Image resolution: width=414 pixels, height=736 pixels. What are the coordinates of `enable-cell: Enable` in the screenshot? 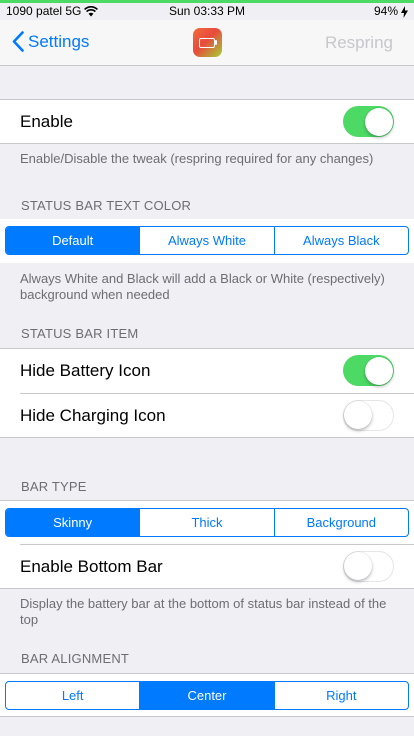 It's located at (207, 122).